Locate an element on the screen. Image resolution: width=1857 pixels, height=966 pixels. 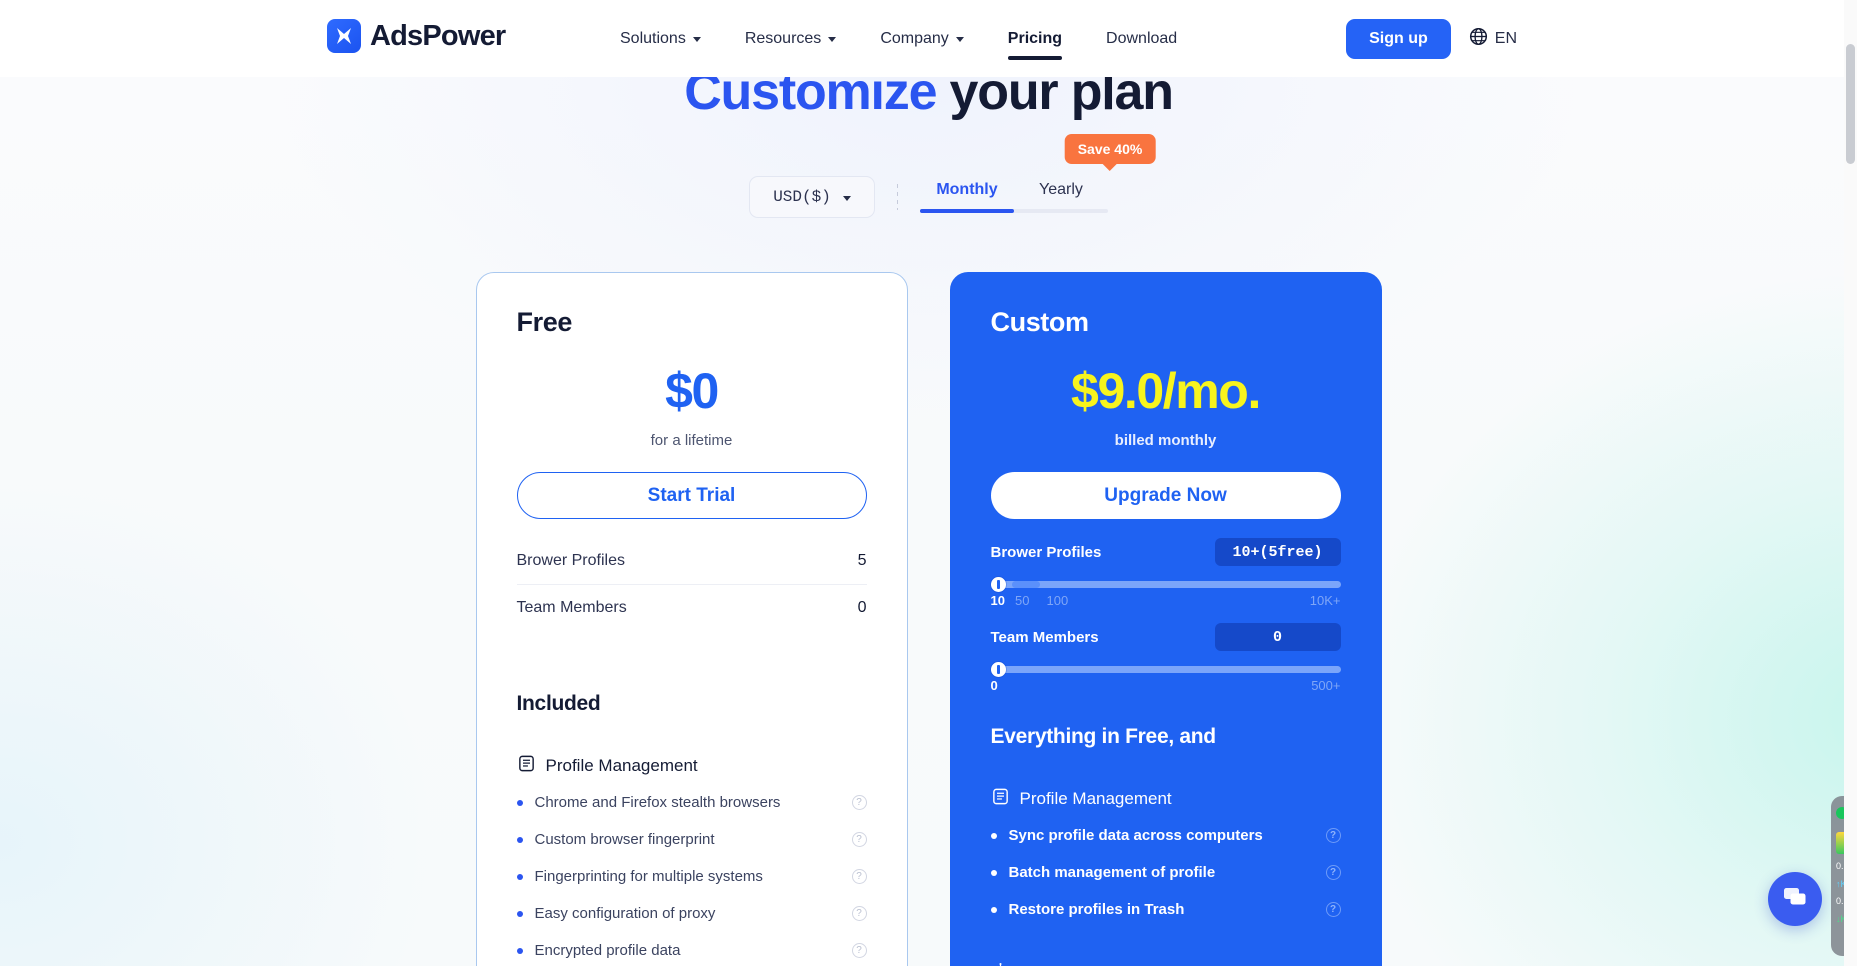
chat-support-button is located at coordinates (1795, 899).